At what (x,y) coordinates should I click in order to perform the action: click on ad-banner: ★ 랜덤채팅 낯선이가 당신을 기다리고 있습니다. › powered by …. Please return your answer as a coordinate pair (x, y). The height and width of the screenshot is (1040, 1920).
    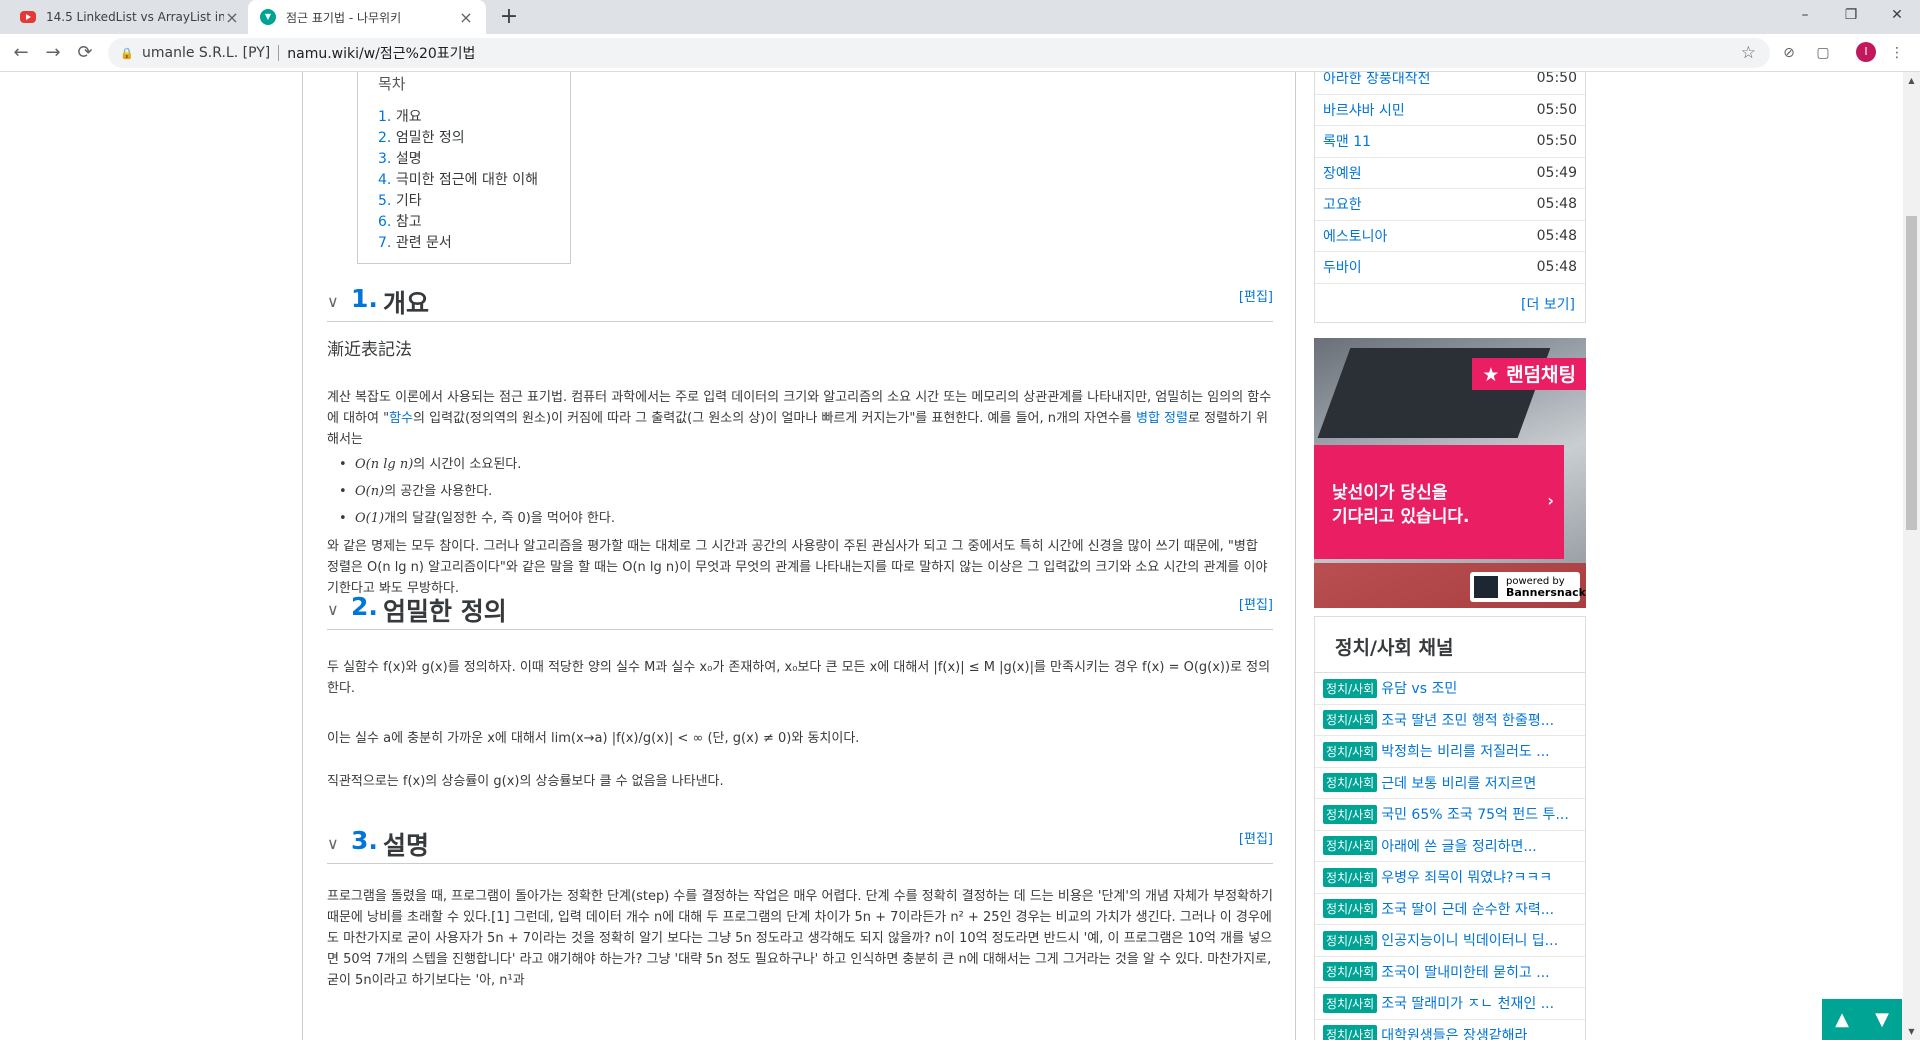
    Looking at the image, I should click on (1450, 473).